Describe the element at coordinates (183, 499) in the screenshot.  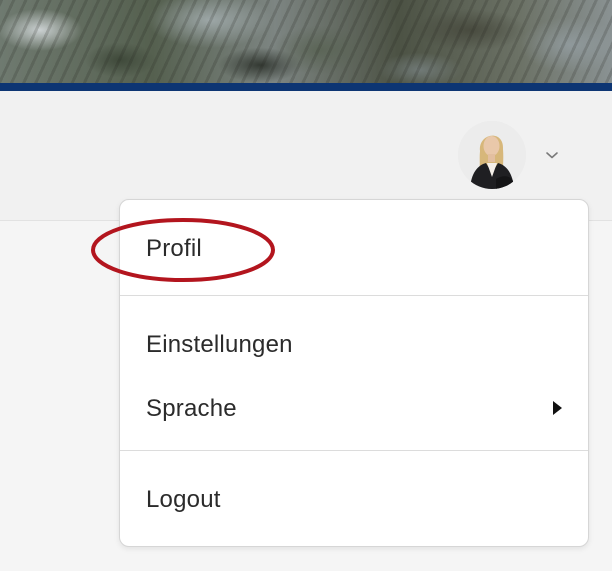
I see `menu-item-label: Logout` at that location.